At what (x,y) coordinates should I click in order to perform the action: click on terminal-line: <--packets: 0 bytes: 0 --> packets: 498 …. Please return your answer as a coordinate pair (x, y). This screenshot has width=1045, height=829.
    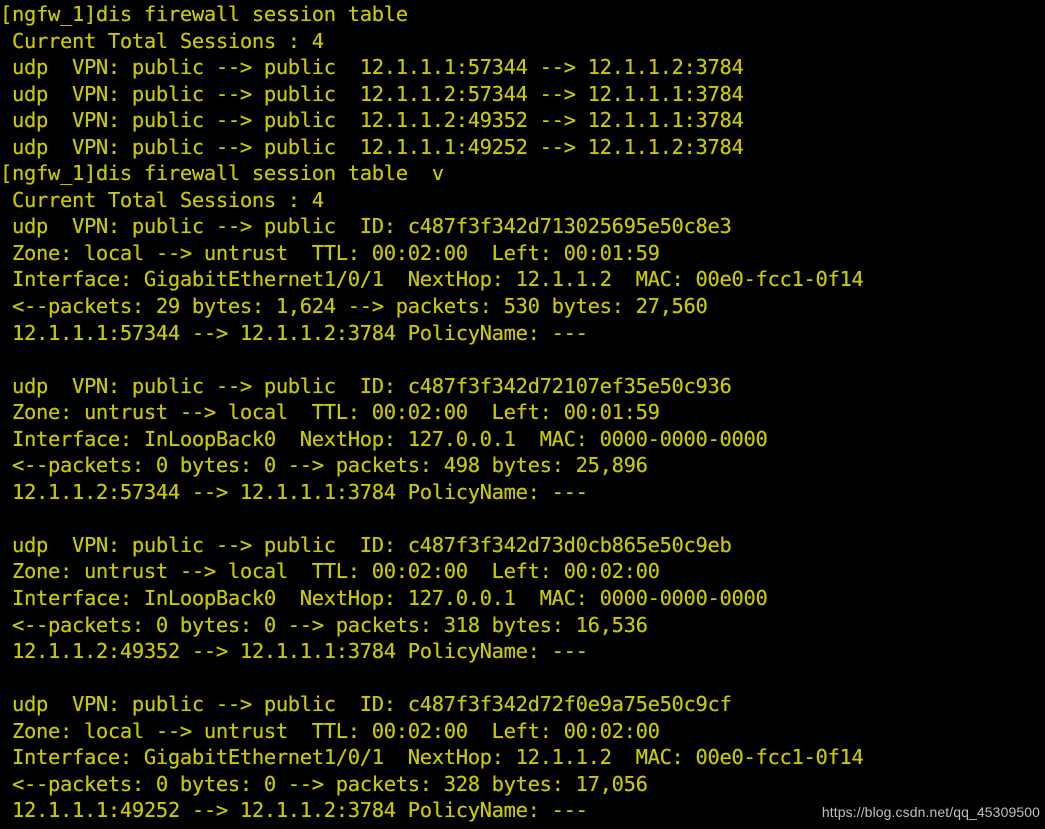
    Looking at the image, I should click on (324, 465).